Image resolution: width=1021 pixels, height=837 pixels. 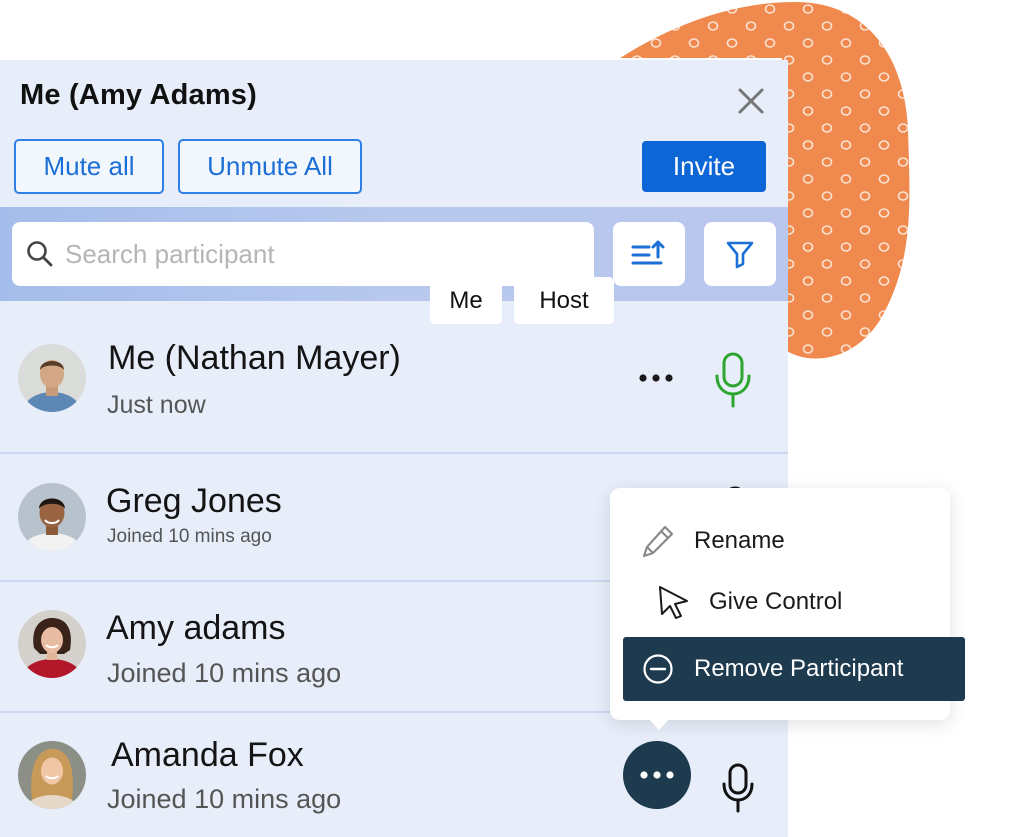 What do you see at coordinates (751, 101) in the screenshot?
I see `close-icon` at bounding box center [751, 101].